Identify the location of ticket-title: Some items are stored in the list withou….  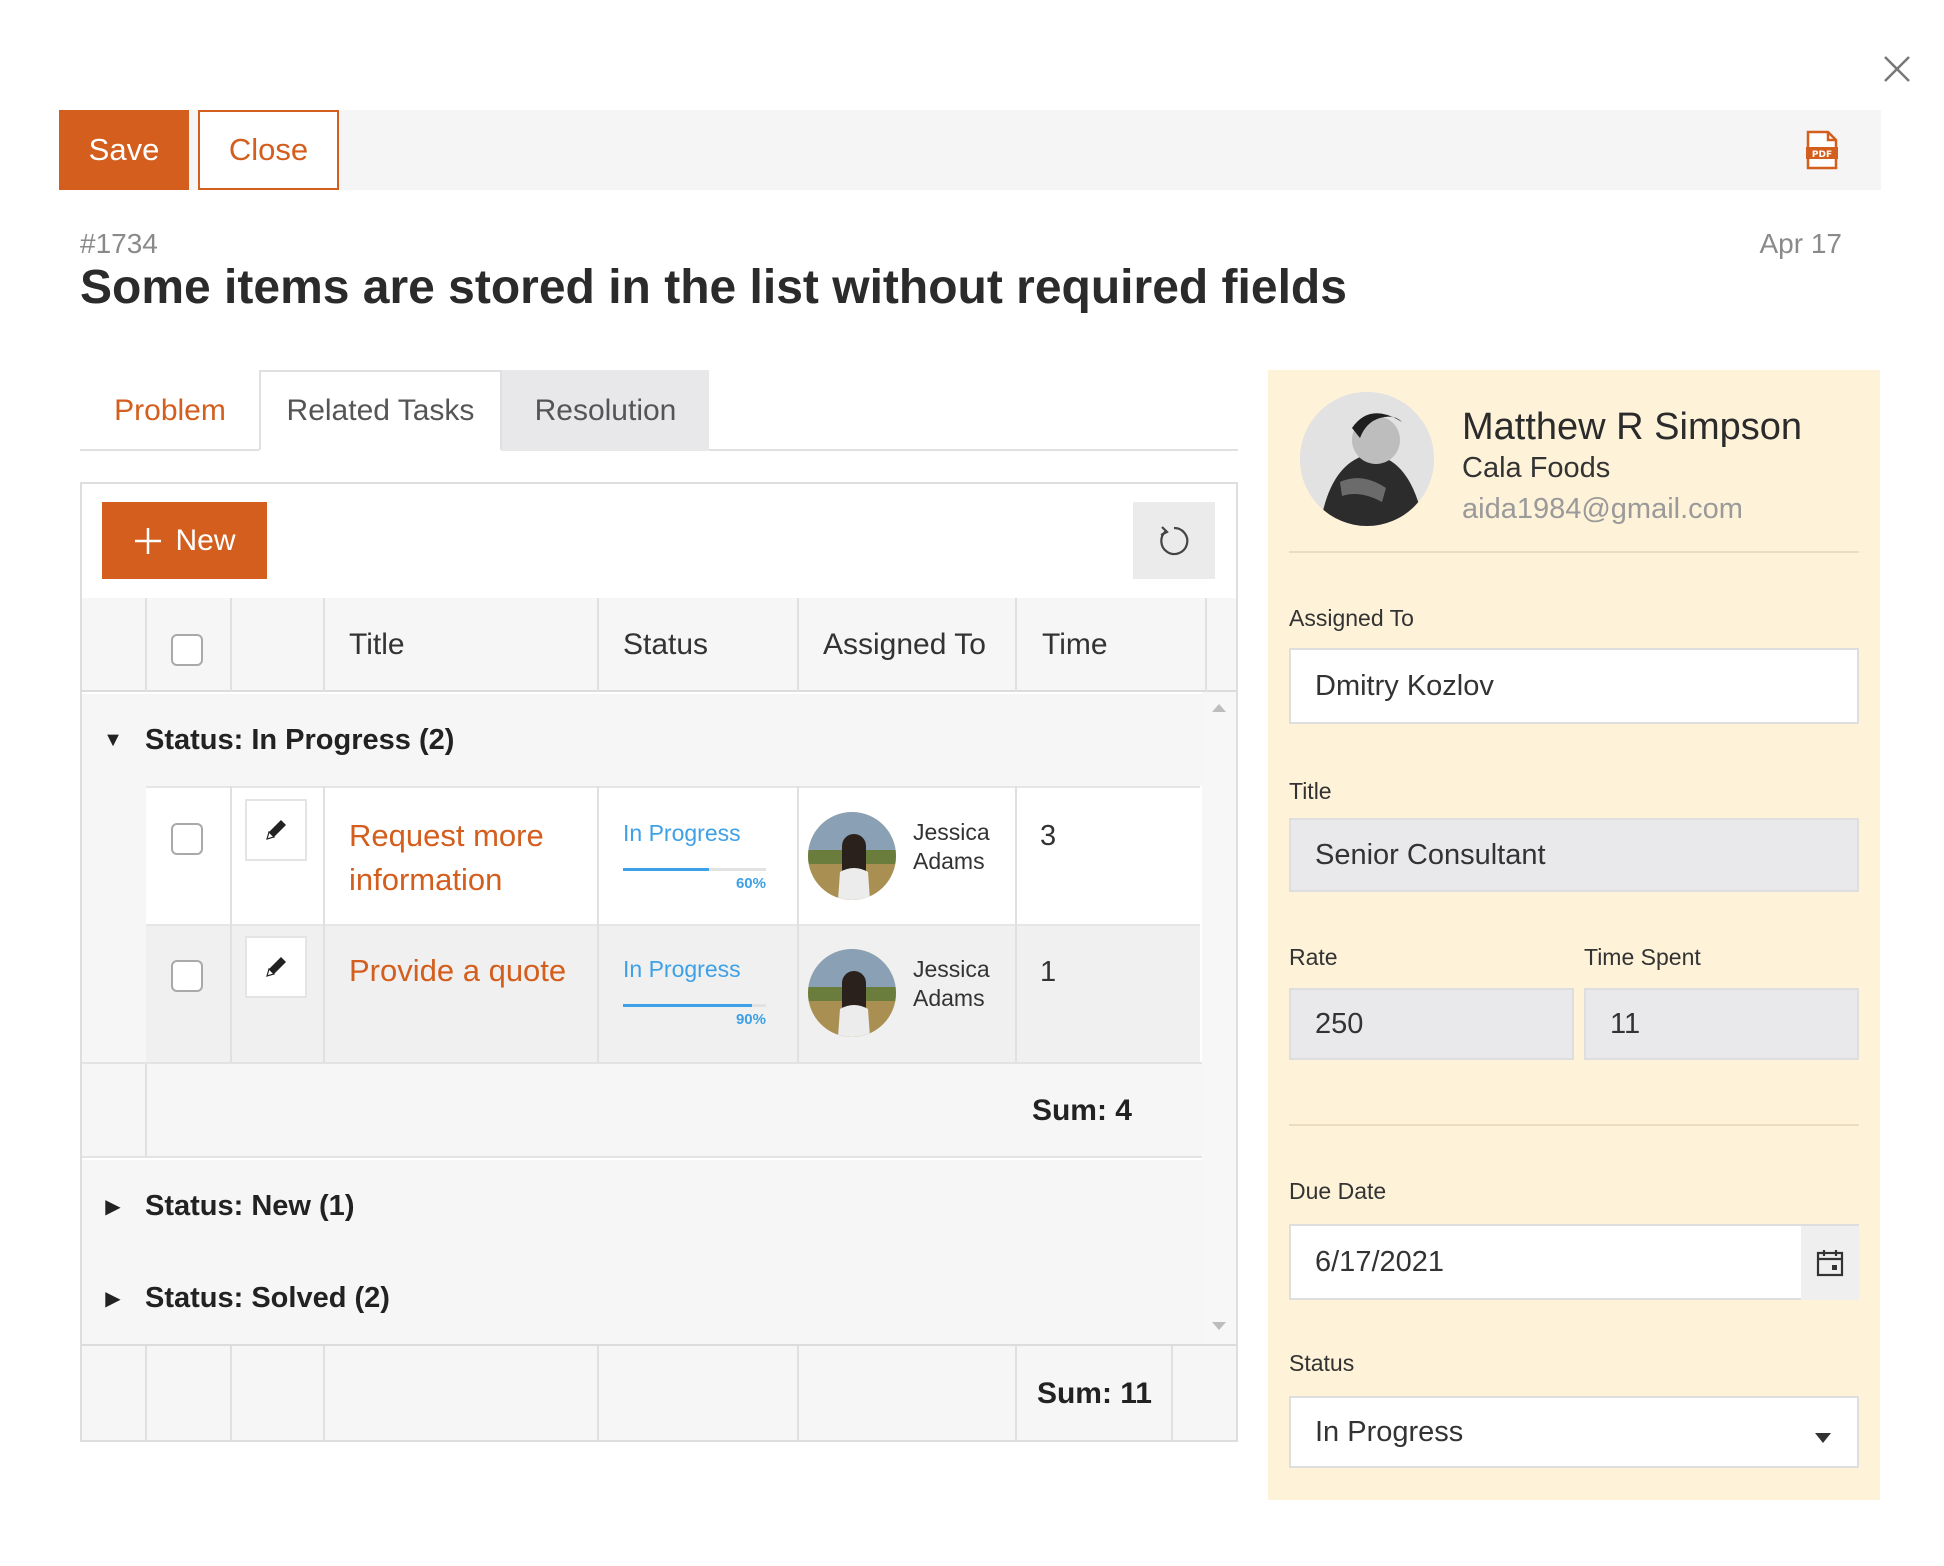
(713, 287).